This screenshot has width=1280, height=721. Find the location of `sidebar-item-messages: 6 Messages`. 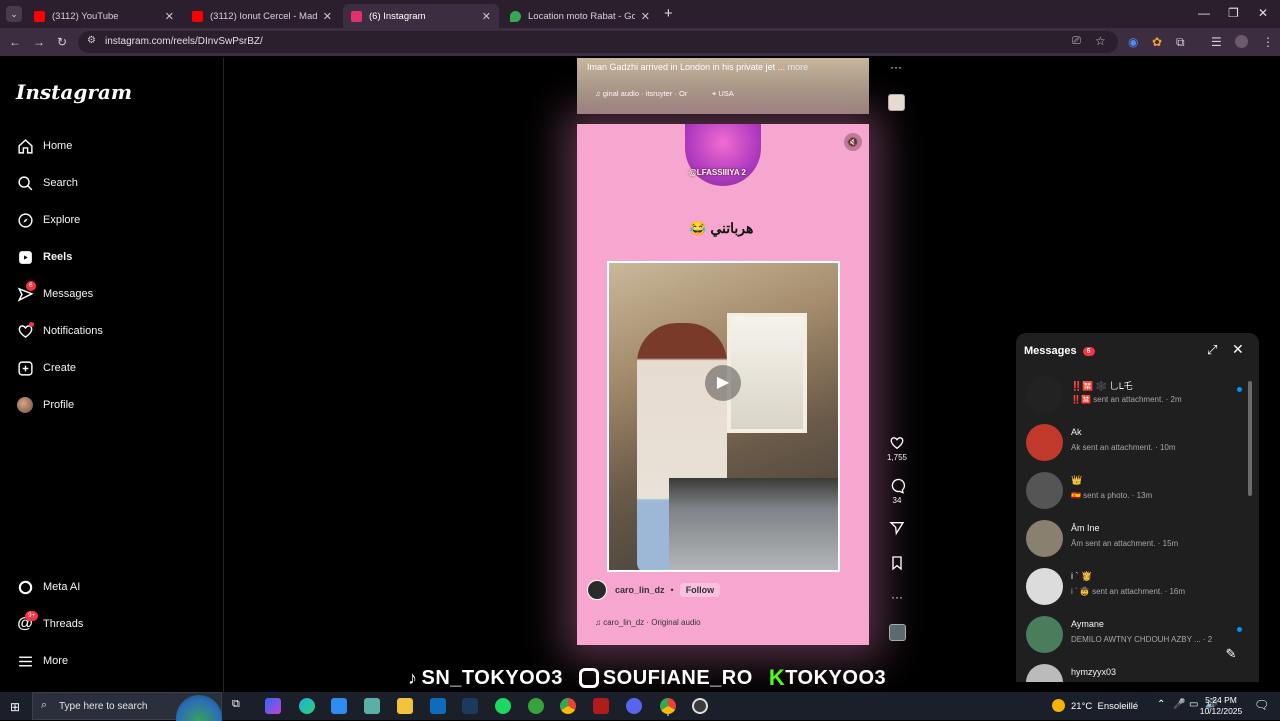

sidebar-item-messages: 6 Messages is located at coordinates (54, 292).